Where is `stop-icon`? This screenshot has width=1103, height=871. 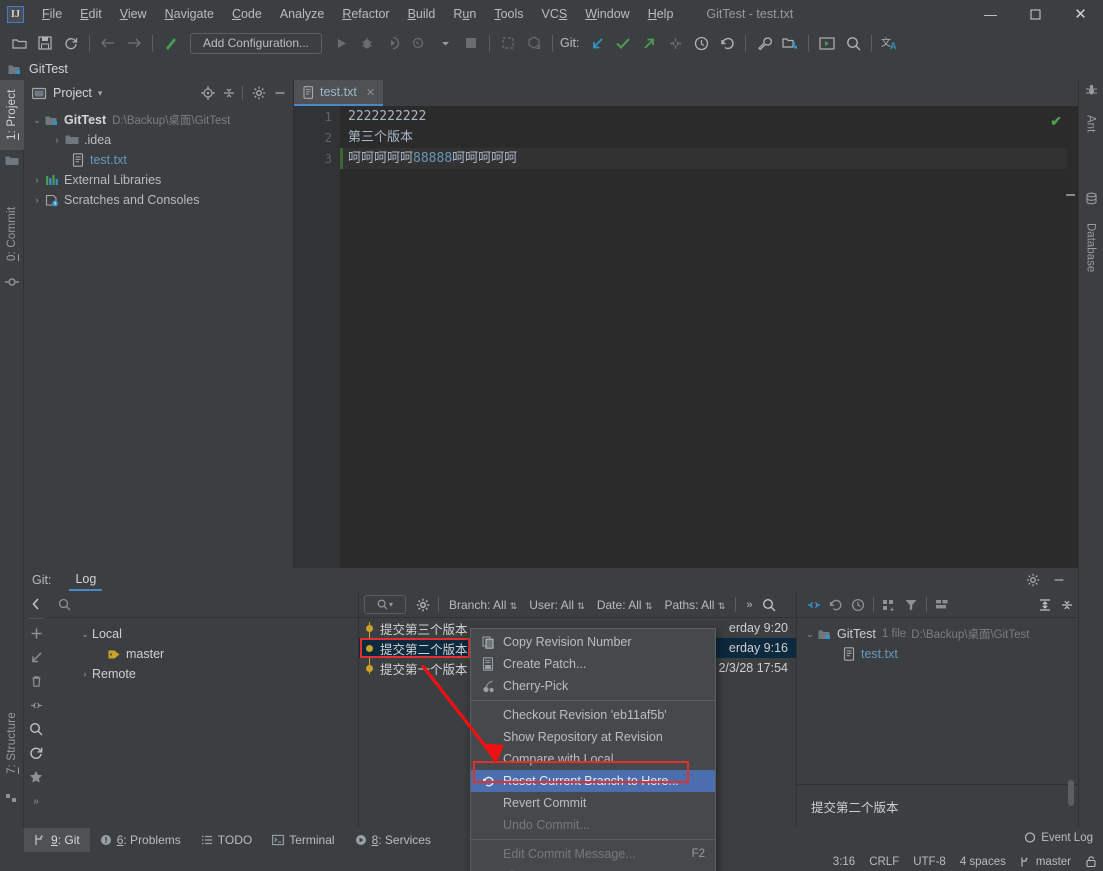
stop-icon is located at coordinates (471, 43).